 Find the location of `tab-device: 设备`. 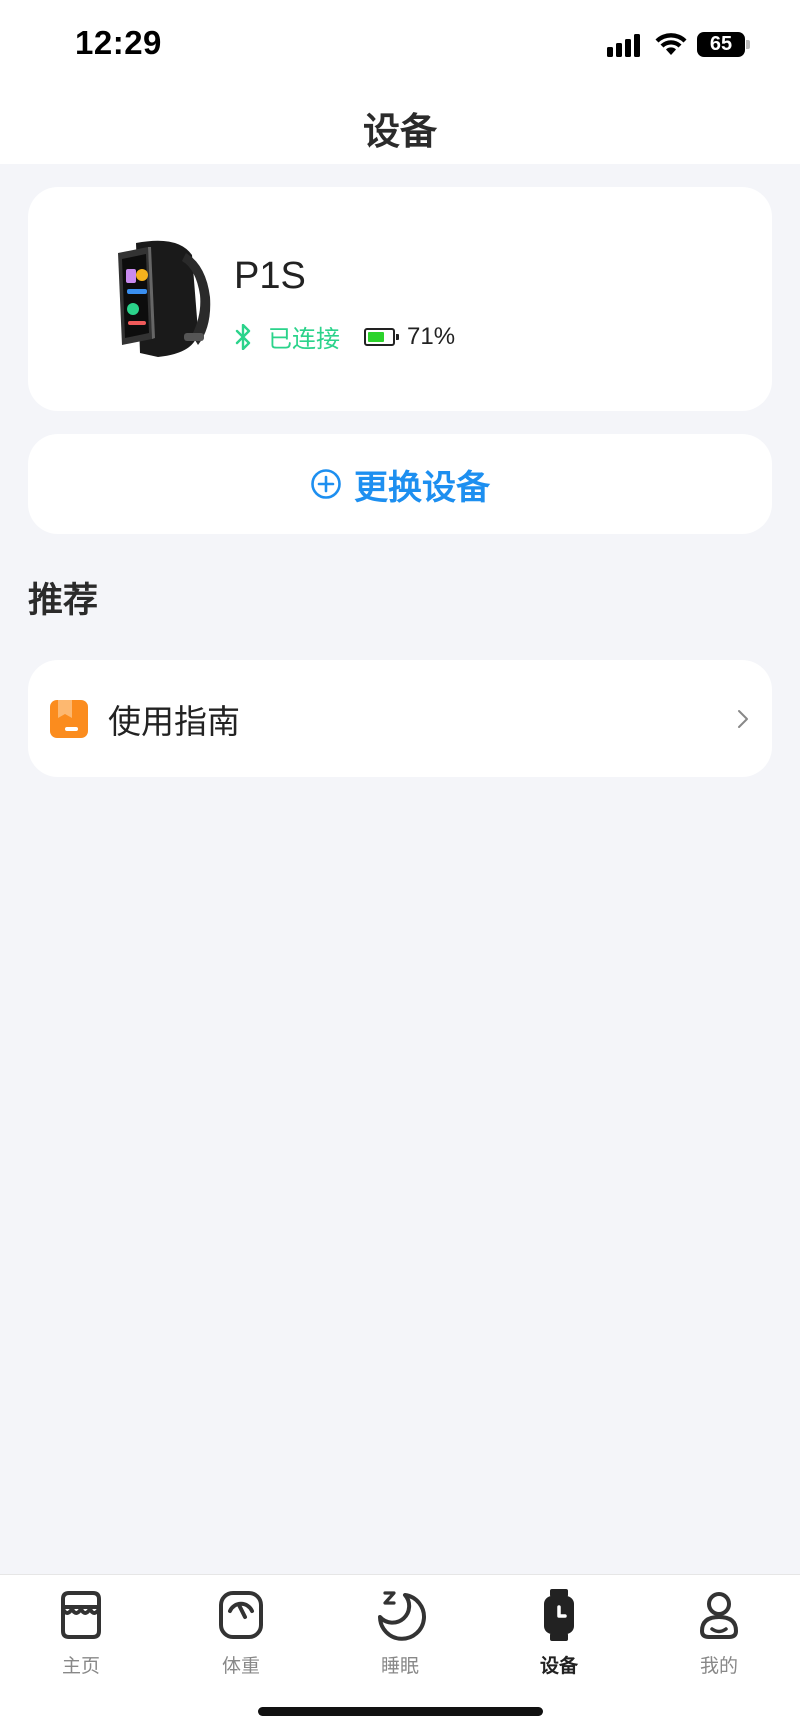

tab-device: 设备 is located at coordinates (559, 1632).